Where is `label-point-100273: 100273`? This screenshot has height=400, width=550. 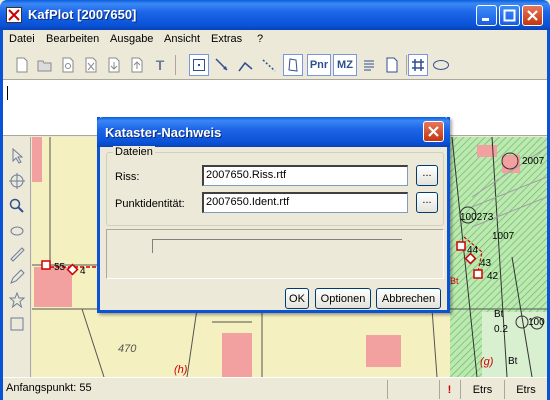 label-point-100273: 100273 is located at coordinates (477, 217).